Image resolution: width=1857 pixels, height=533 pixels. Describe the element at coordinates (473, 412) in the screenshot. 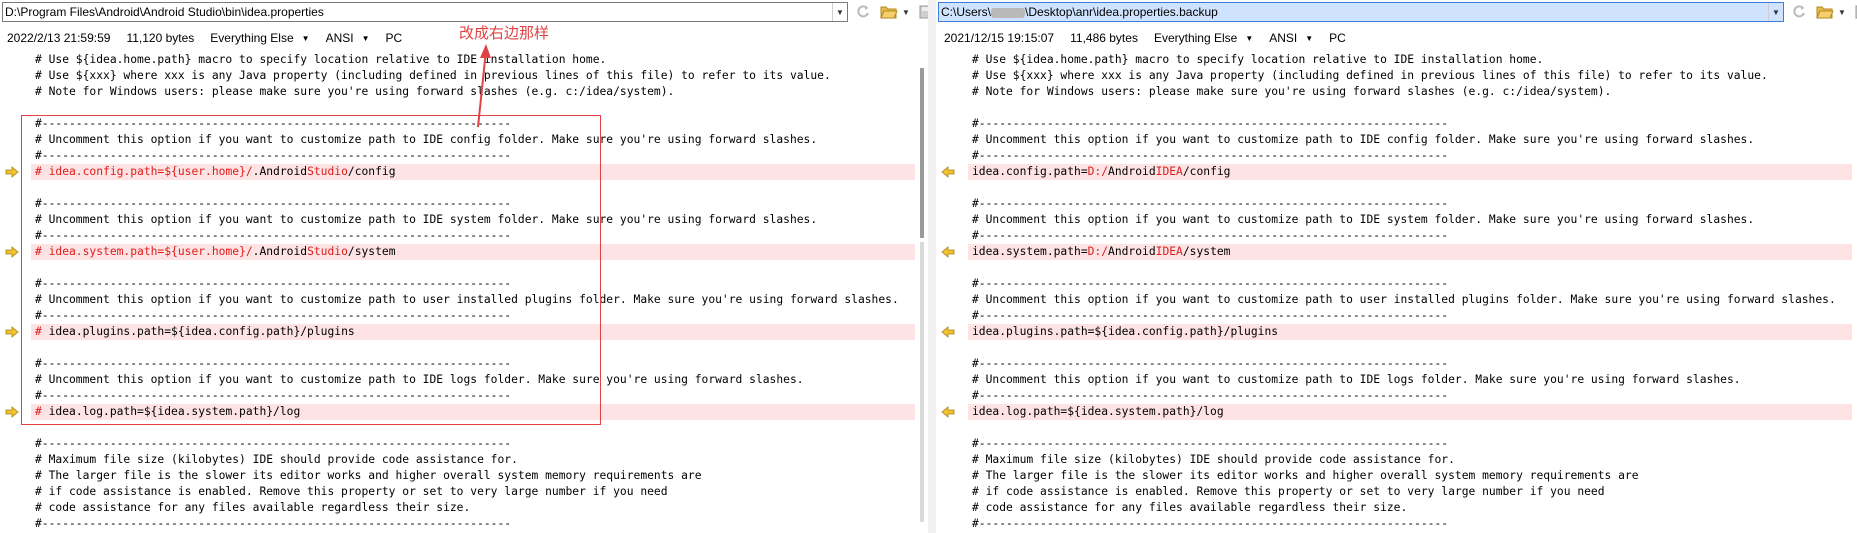

I see `diff-line: # idea.log.path=${idea.system.path}/log` at that location.